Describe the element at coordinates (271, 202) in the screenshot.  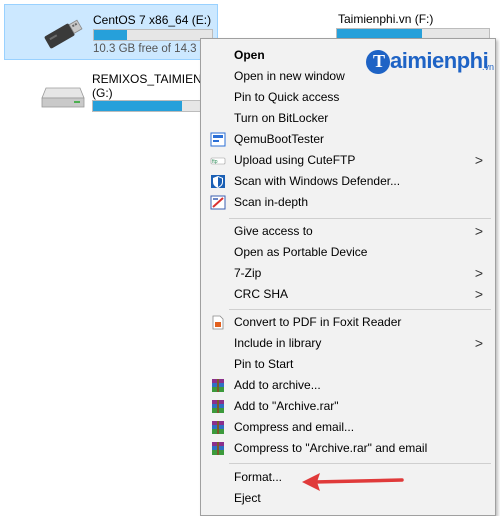
I see `menu-item-label: Scan in-depth` at that location.